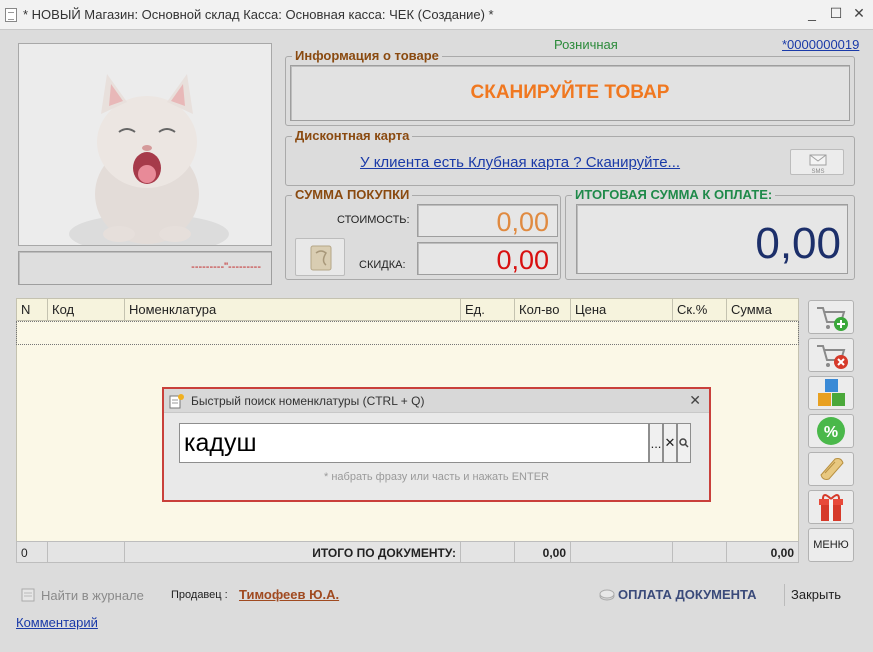 The image size is (873, 652). I want to click on seller-label: Продавец :, so click(199, 595).